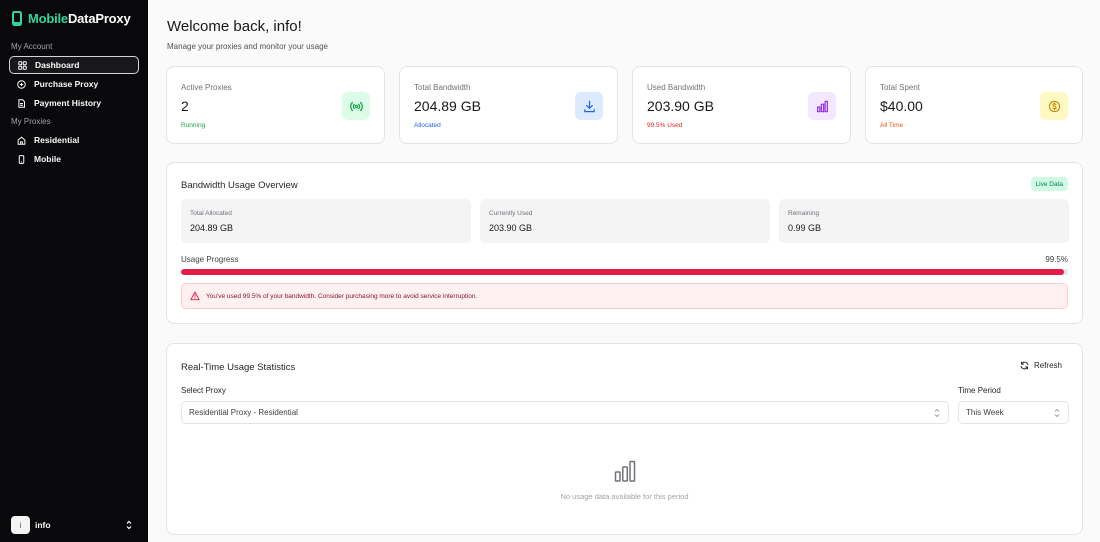 The height and width of the screenshot is (542, 1100). I want to click on usage-progress-percent: 99.5%, so click(1056, 259).